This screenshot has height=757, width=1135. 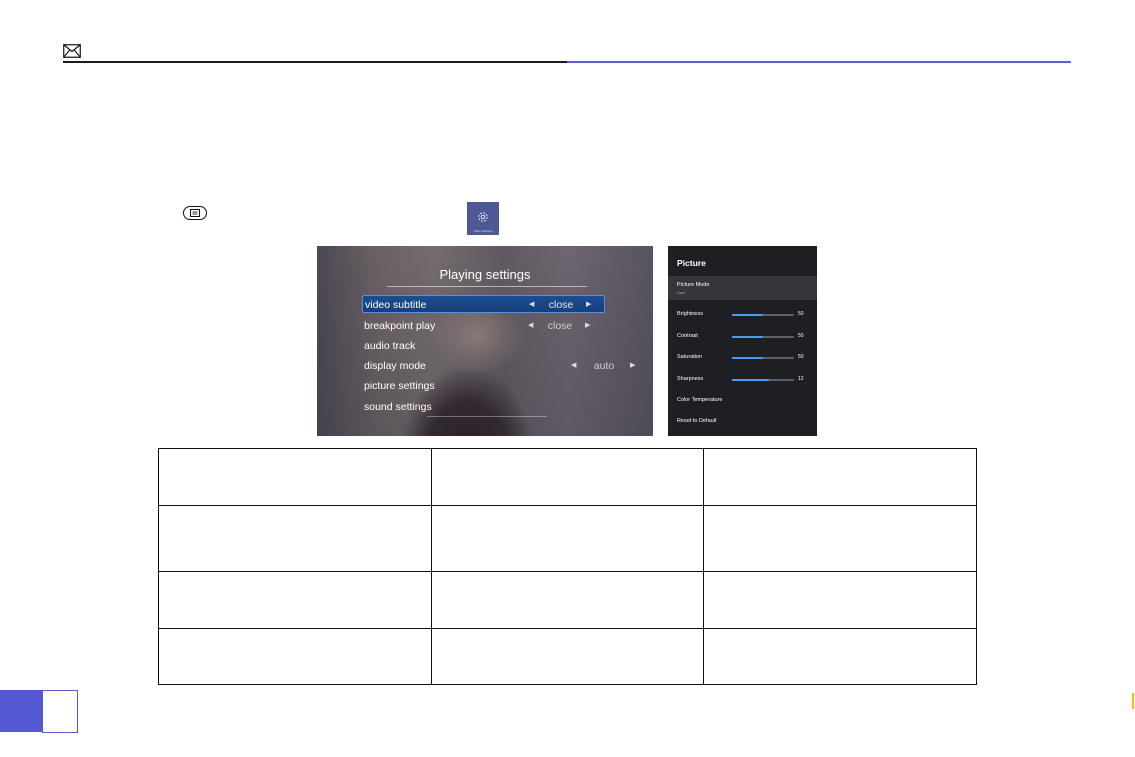 What do you see at coordinates (690, 314) in the screenshot?
I see `slider-label: Brightness` at bounding box center [690, 314].